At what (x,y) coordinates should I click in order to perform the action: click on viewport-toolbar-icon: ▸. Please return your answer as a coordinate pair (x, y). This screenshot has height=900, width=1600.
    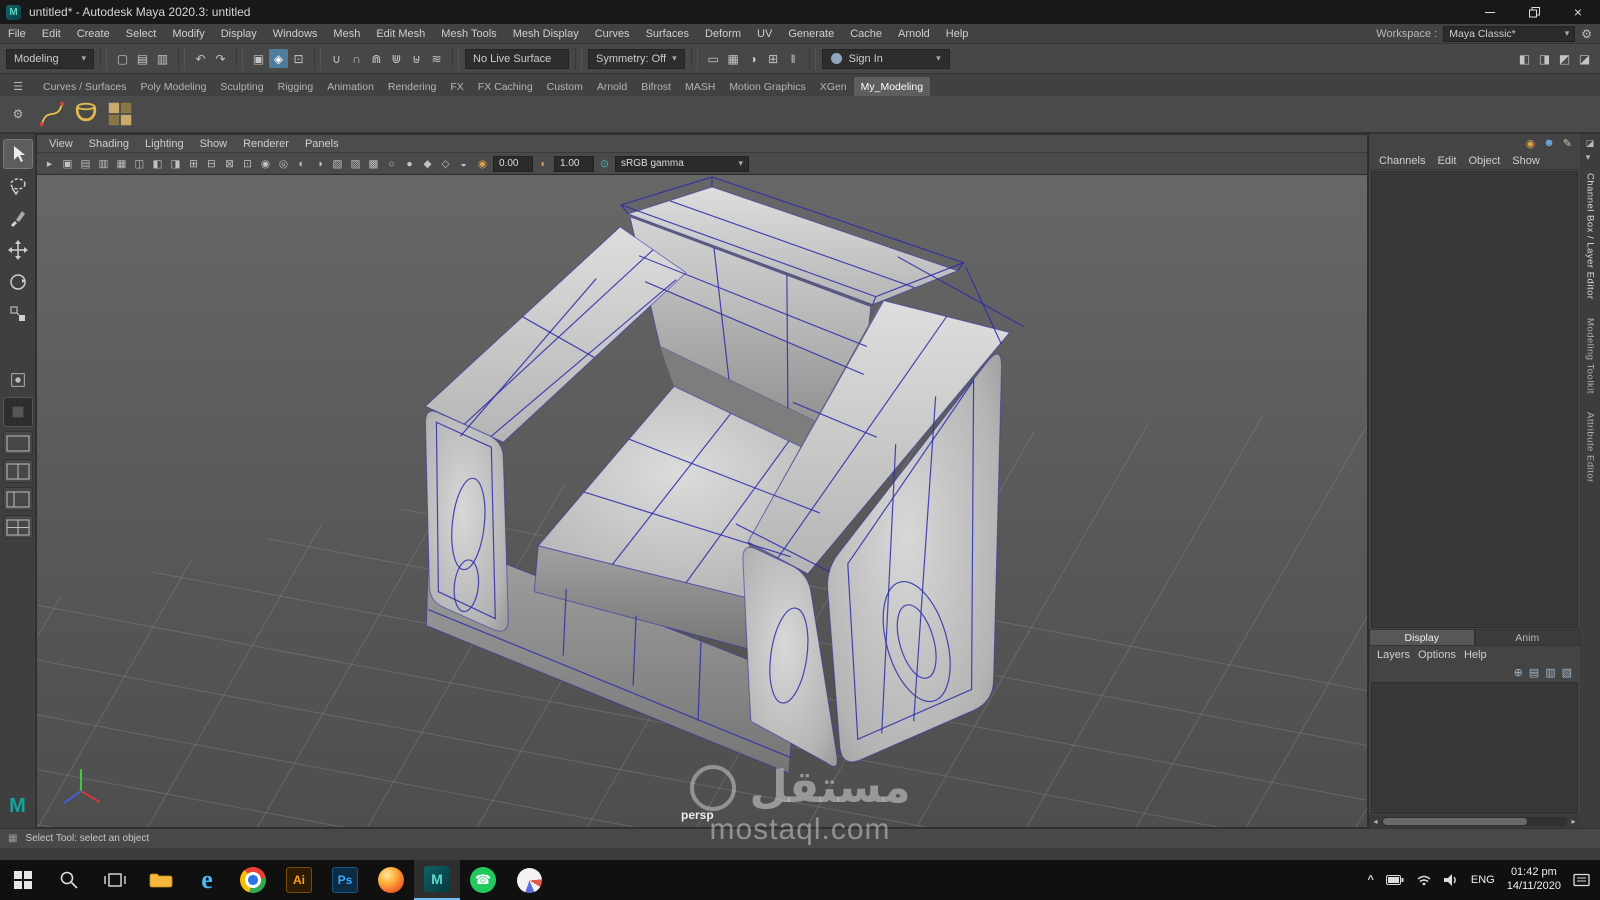
    Looking at the image, I should click on (49, 163).